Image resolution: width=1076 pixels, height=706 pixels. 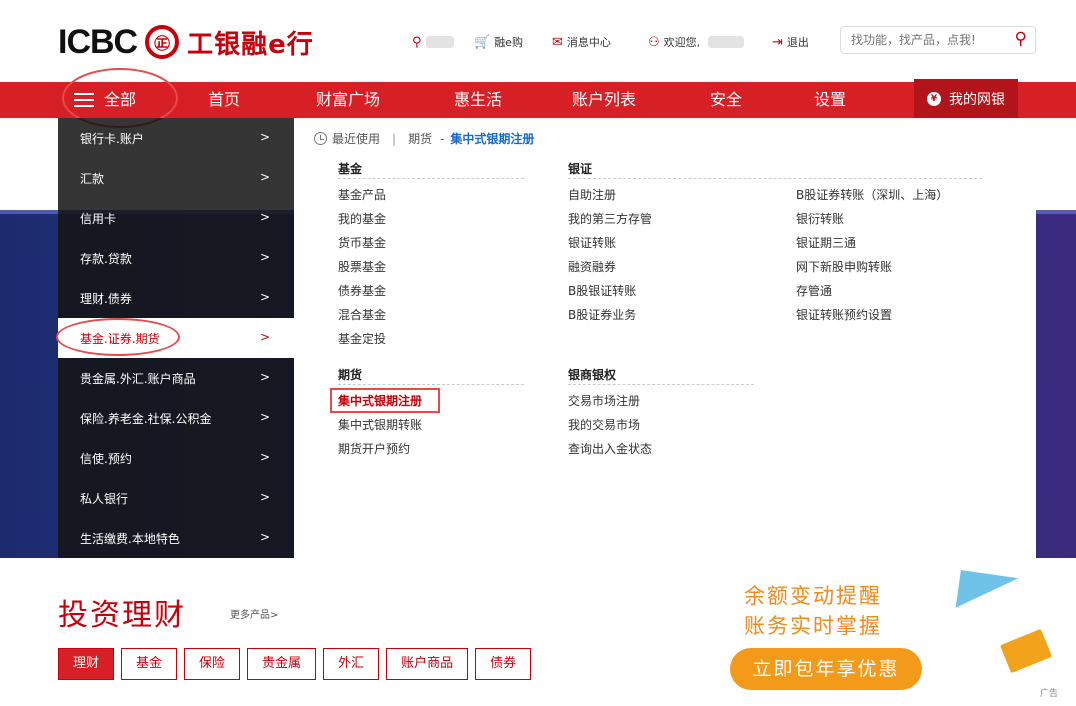 What do you see at coordinates (442, 138) in the screenshot?
I see `recent-dash: -` at bounding box center [442, 138].